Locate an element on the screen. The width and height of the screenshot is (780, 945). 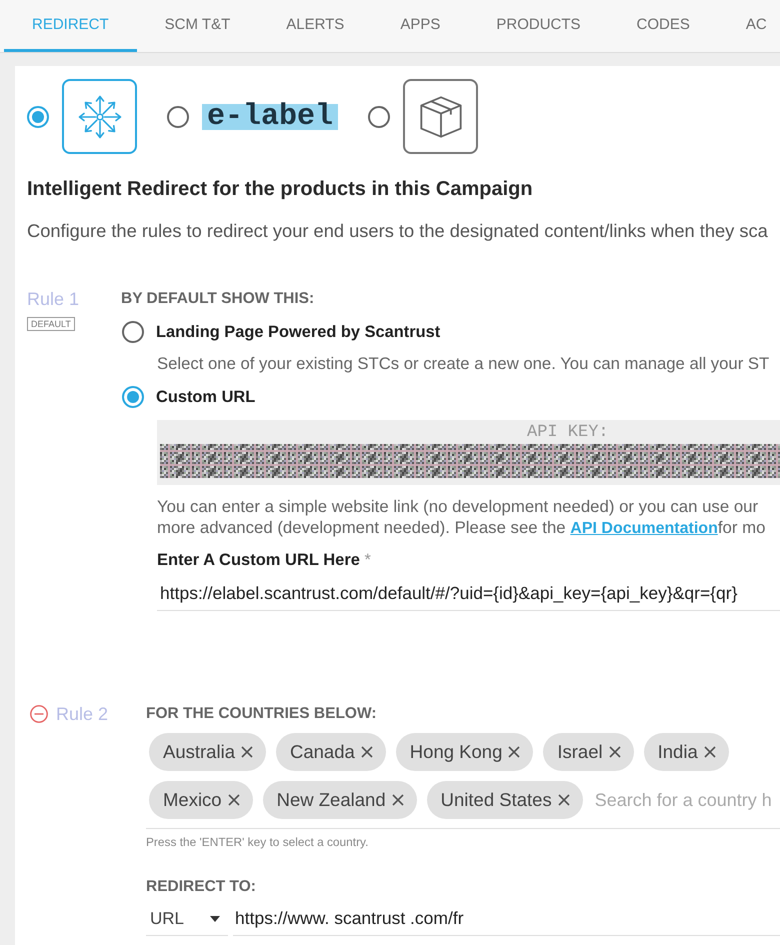
nav-tab: APPS is located at coordinates (420, 26).